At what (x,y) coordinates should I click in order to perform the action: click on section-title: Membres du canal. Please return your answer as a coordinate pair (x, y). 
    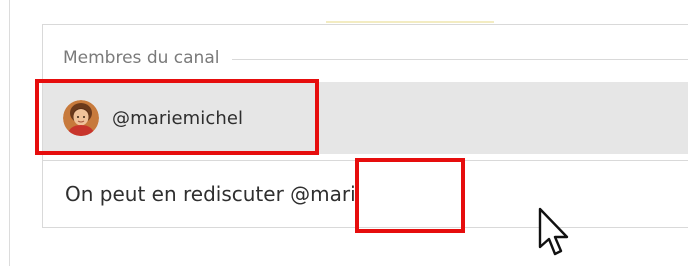
    Looking at the image, I should click on (141, 58).